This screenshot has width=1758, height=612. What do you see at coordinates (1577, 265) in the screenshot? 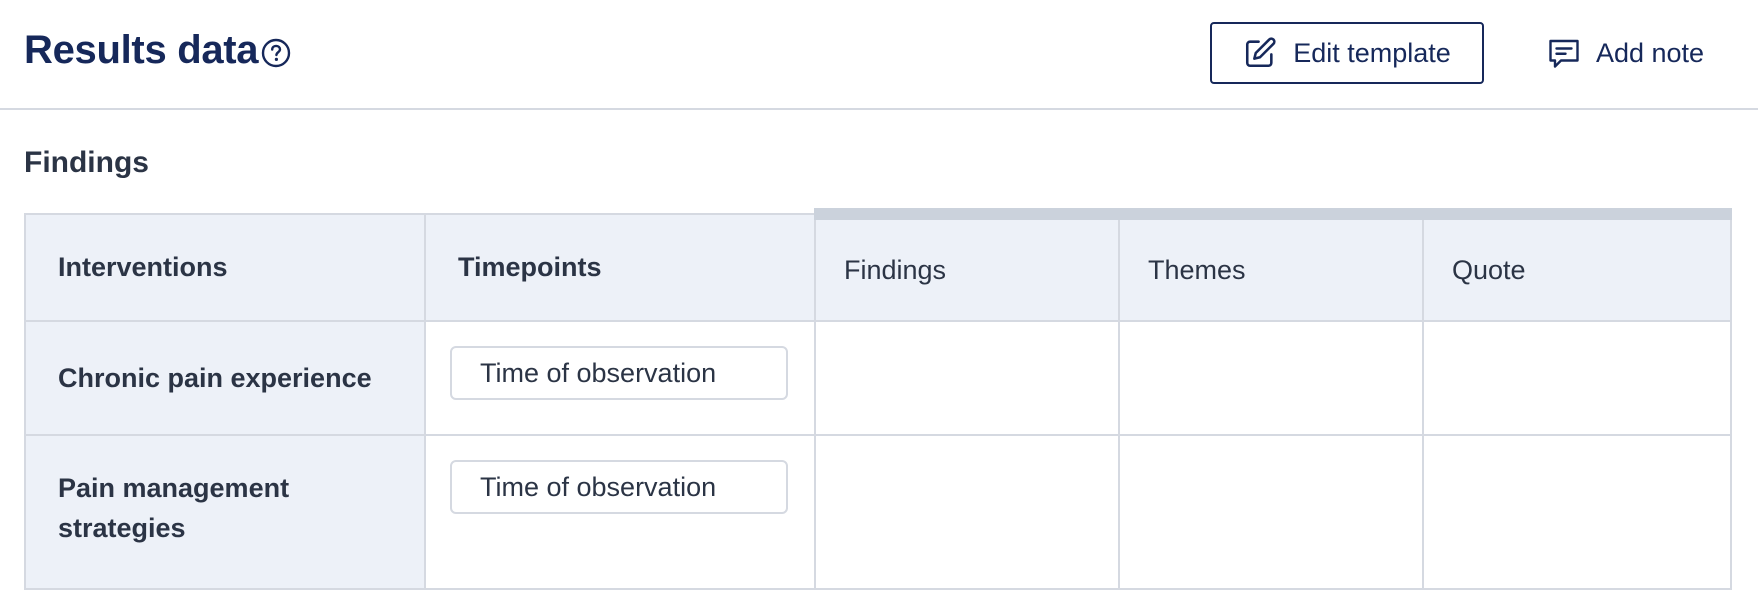
I see `column-header-quote: Quote` at bounding box center [1577, 265].